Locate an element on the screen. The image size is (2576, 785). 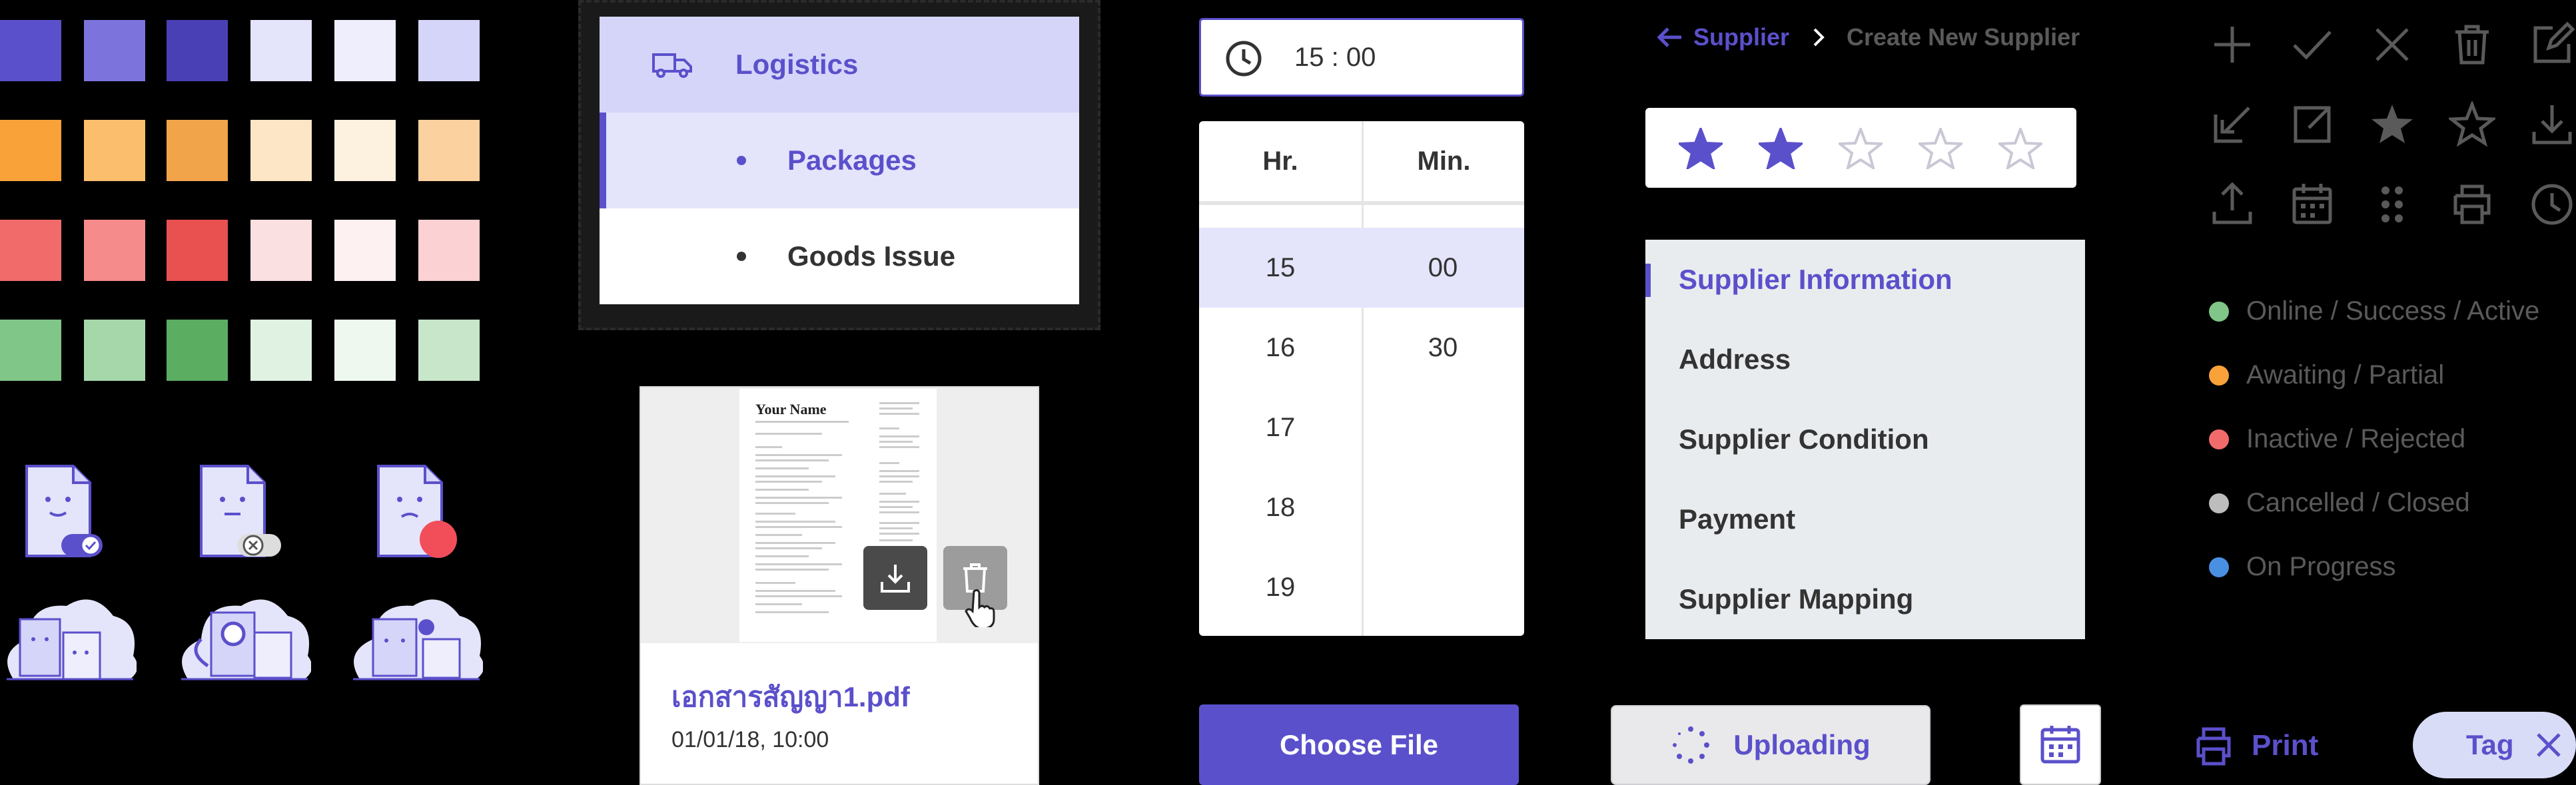
hour-option: 15 is located at coordinates (1281, 268).